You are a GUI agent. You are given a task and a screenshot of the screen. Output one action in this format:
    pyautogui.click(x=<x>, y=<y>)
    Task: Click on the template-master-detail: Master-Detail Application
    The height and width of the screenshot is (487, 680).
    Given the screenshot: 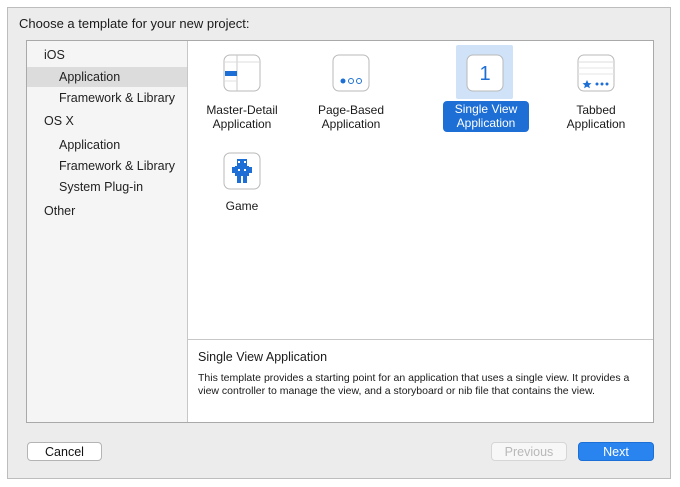 What is the action you would take?
    pyautogui.click(x=242, y=91)
    